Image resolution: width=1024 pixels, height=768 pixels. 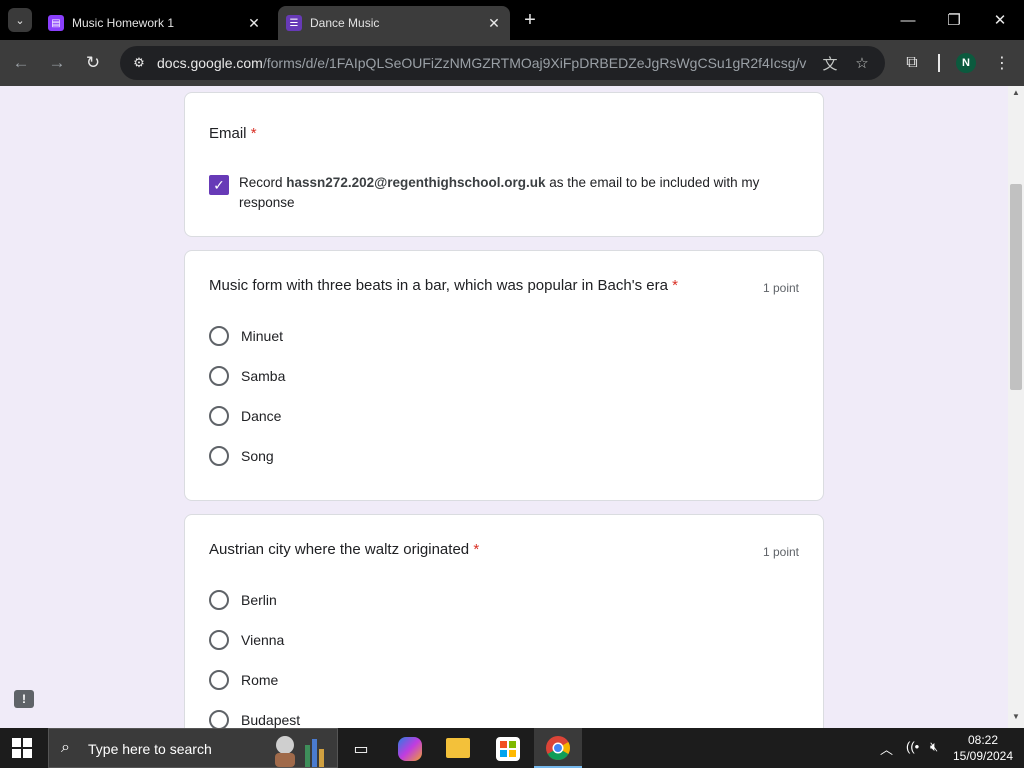 I want to click on tab-dance-music: ☰ Dance Music ✕, so click(x=394, y=23).